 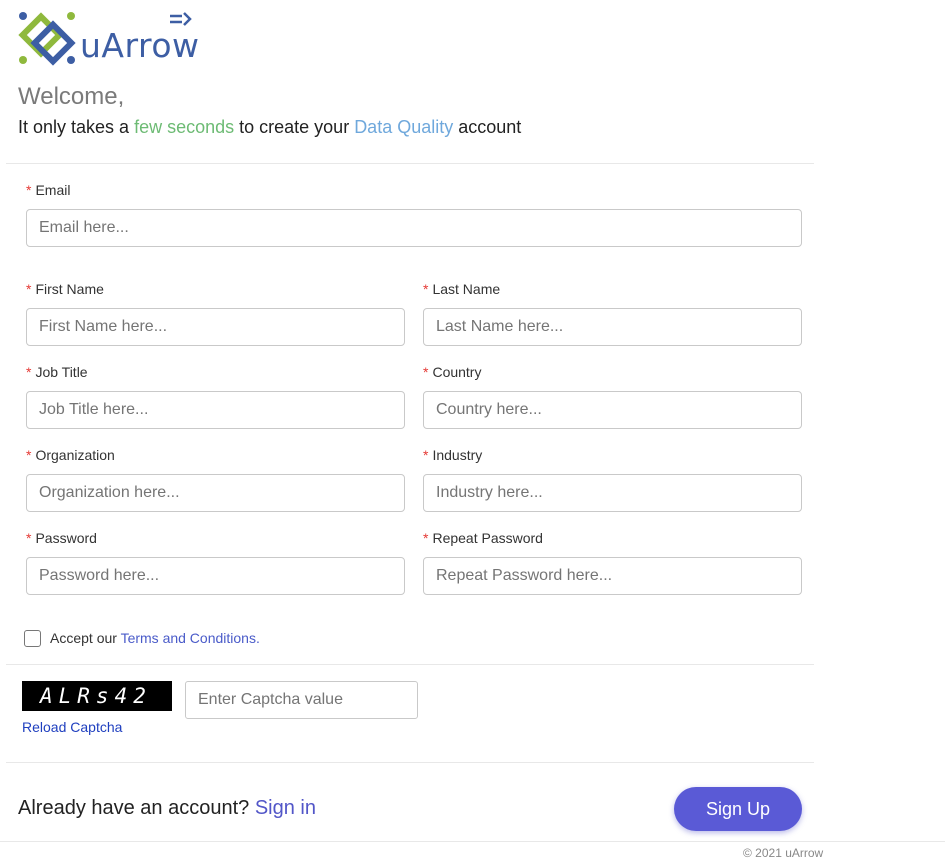 I want to click on welcome-heading: Welcome,, so click(x=71, y=96).